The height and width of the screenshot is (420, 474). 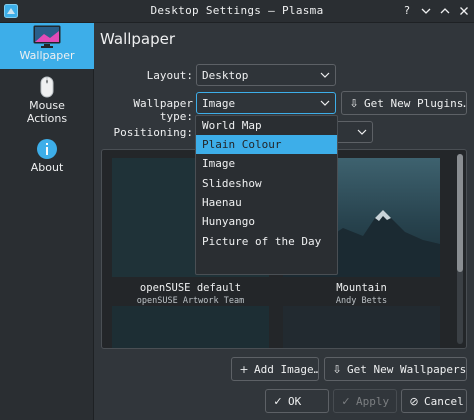 I want to click on ok-label: OK, so click(x=295, y=401).